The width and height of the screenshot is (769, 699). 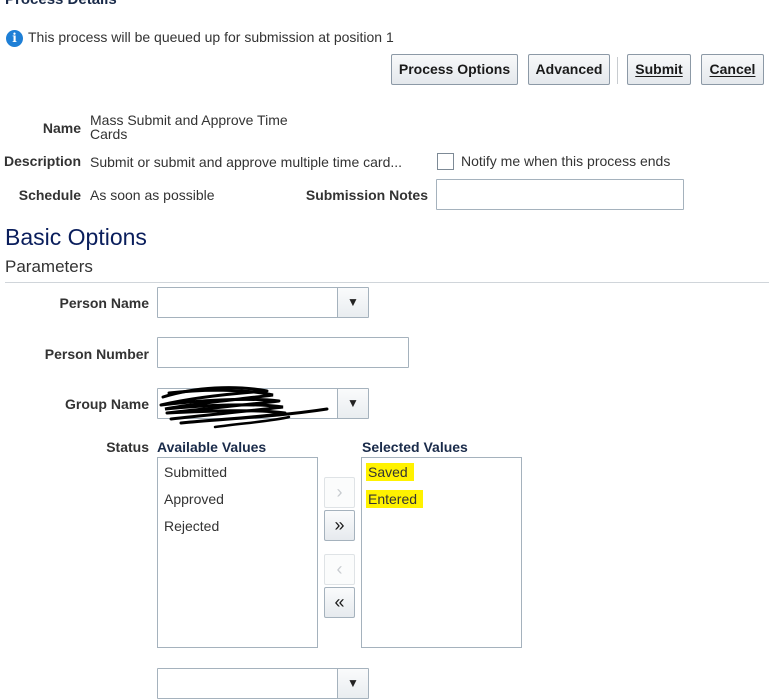 What do you see at coordinates (339, 492) in the screenshot?
I see `chevron-right-icon: ›` at bounding box center [339, 492].